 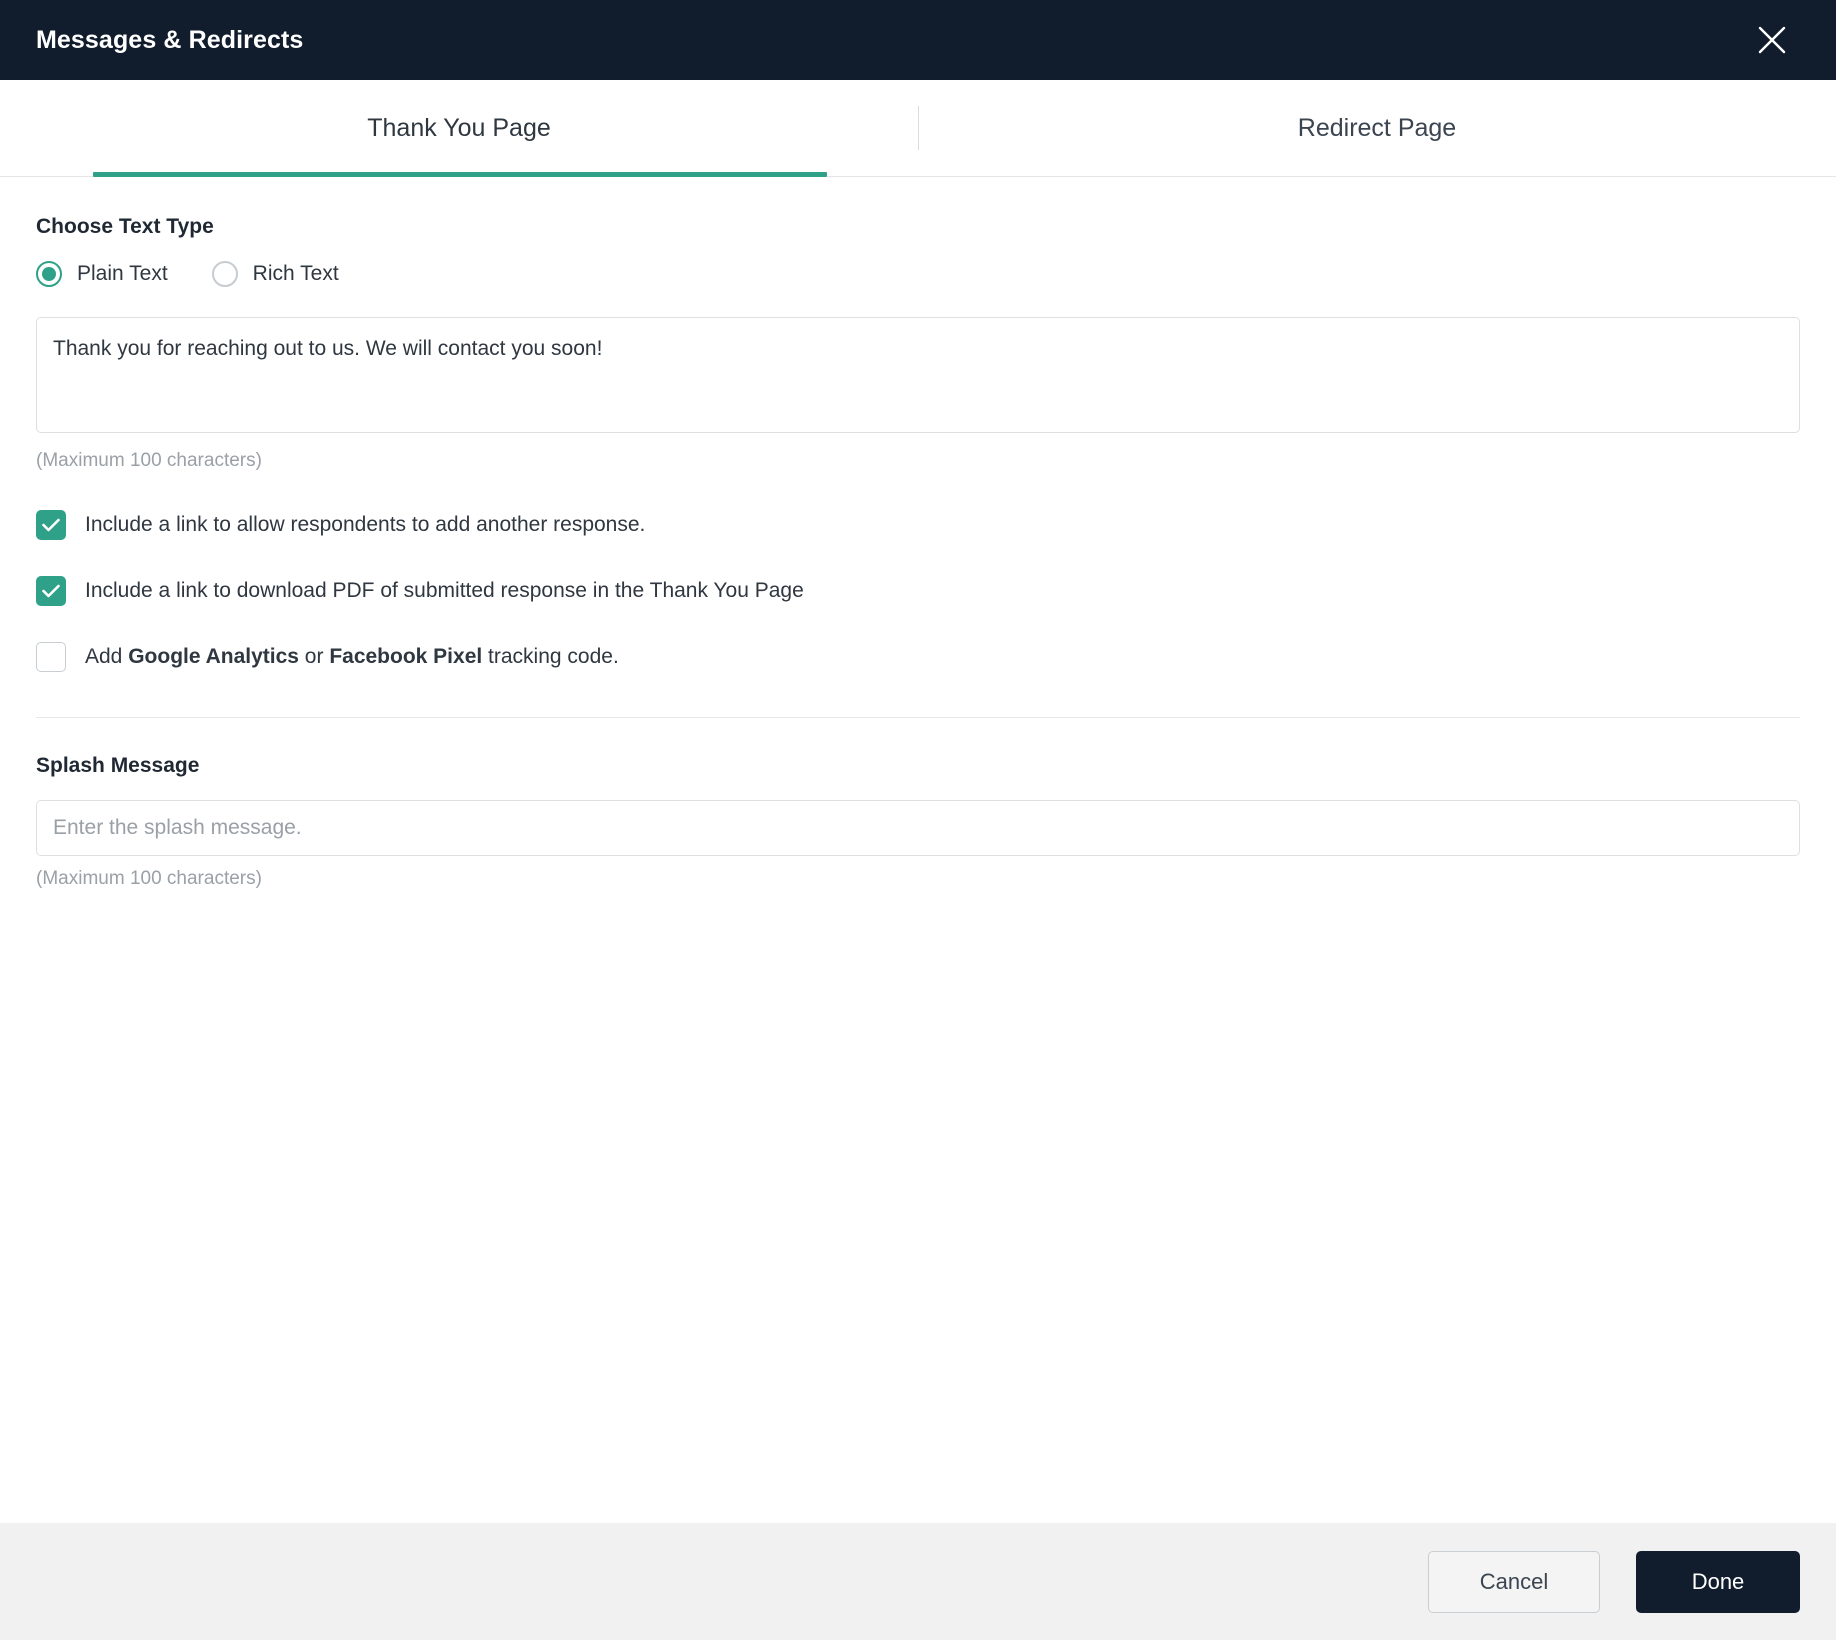 I want to click on tracking-text-3: tracking code., so click(x=550, y=656).